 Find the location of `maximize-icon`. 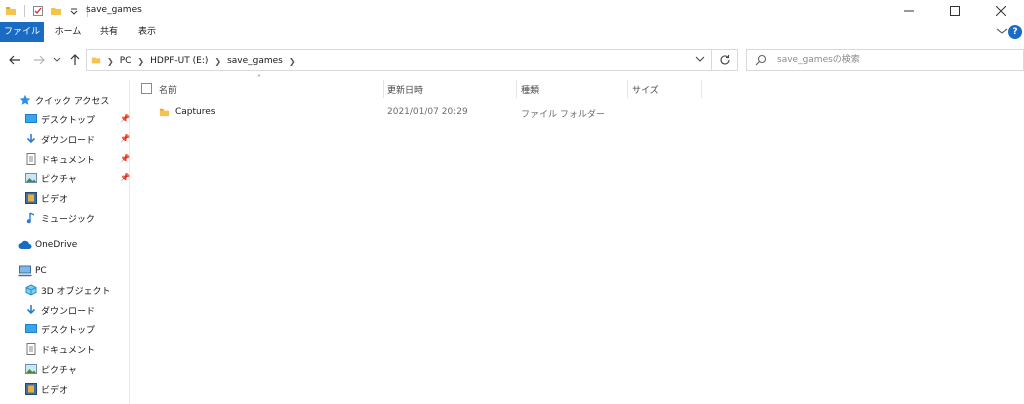

maximize-icon is located at coordinates (955, 11).